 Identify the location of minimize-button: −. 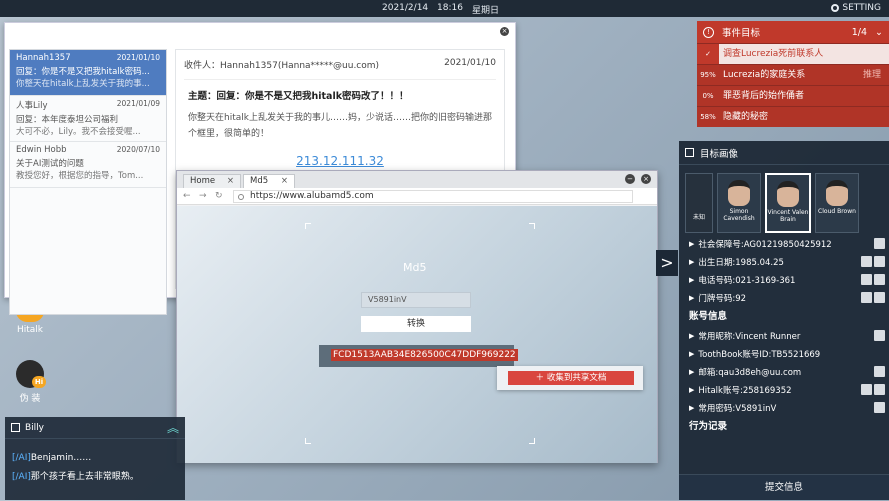
(630, 179).